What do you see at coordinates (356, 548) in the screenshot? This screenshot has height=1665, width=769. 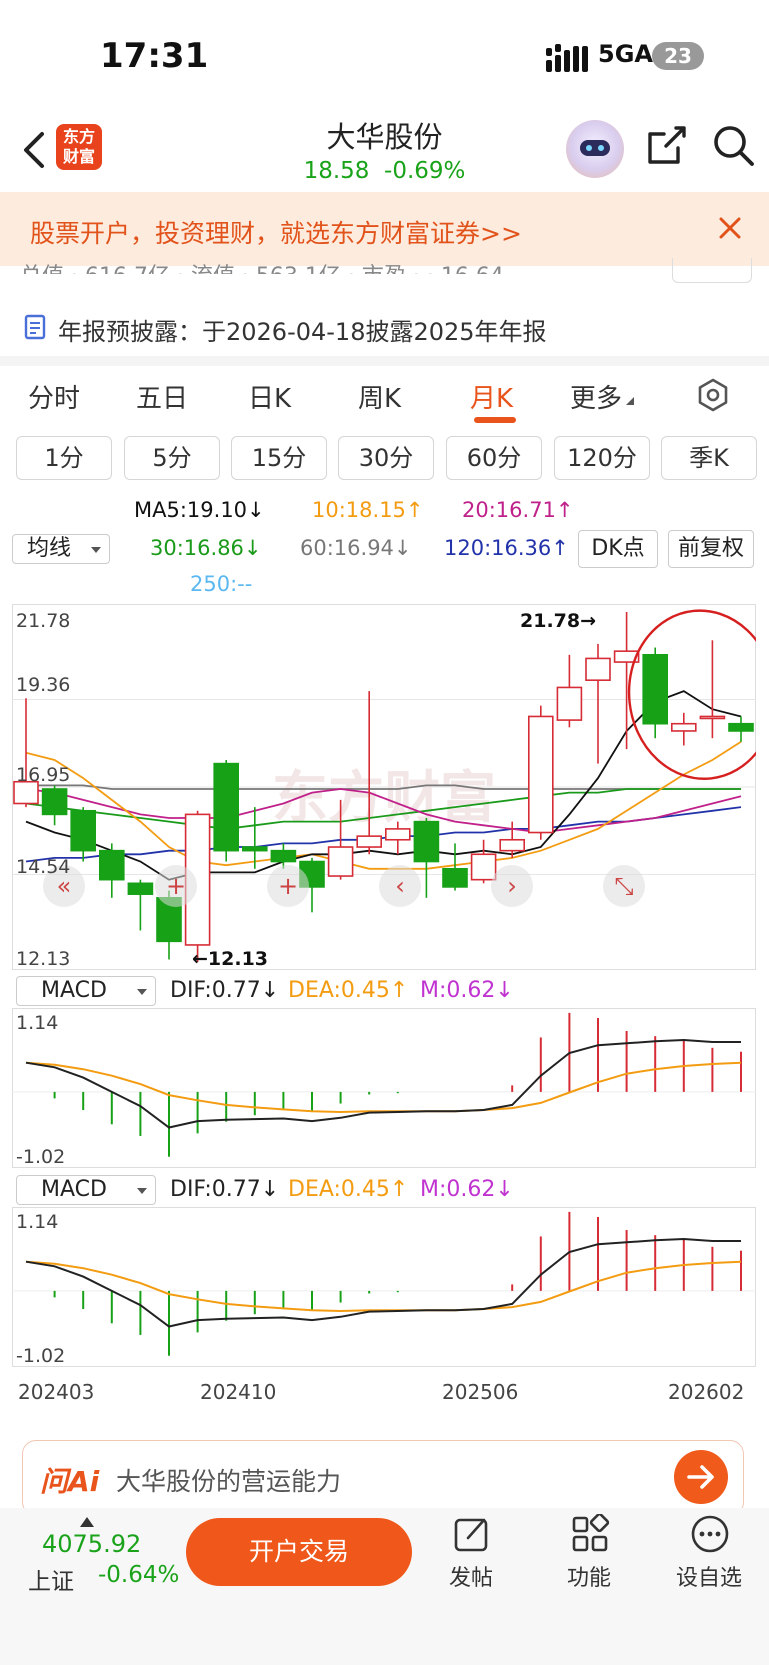 I see `ma60-label: 60:16.94↓` at bounding box center [356, 548].